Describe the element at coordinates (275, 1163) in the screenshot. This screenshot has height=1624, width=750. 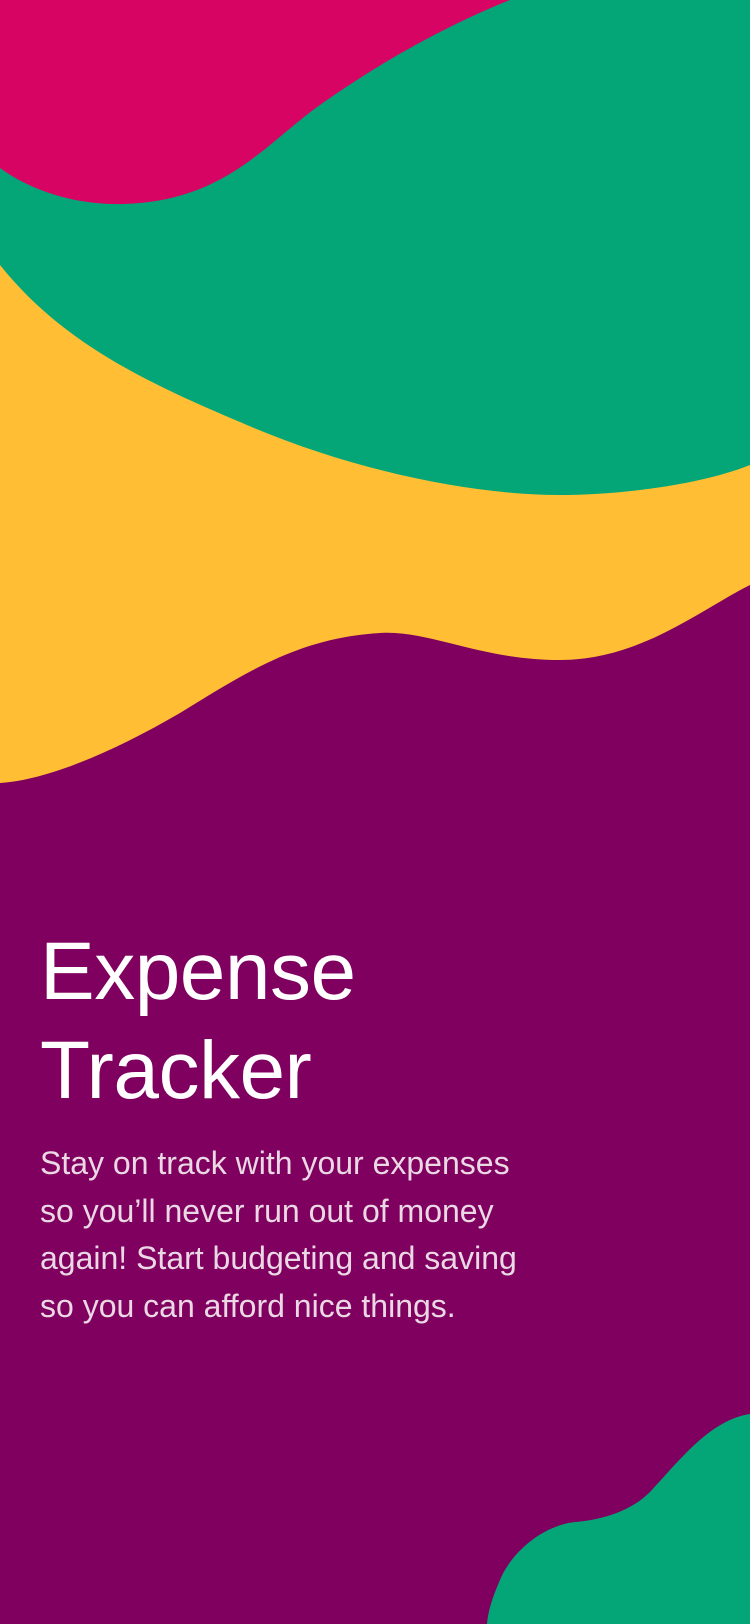
I see `description-line: Stay on track with your expenses` at that location.